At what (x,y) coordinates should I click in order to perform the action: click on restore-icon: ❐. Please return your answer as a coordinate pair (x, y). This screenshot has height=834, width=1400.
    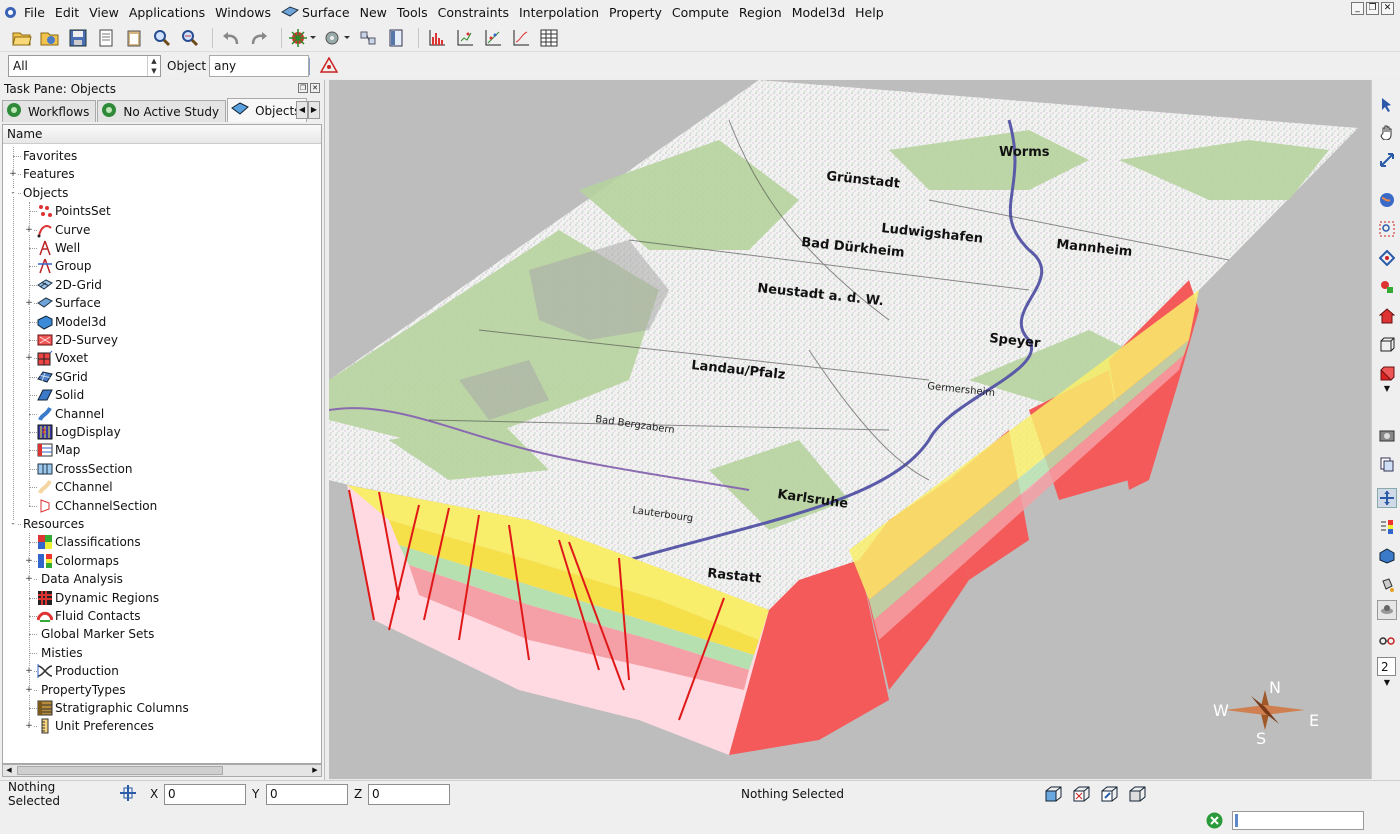
    Looking at the image, I should click on (1372, 8).